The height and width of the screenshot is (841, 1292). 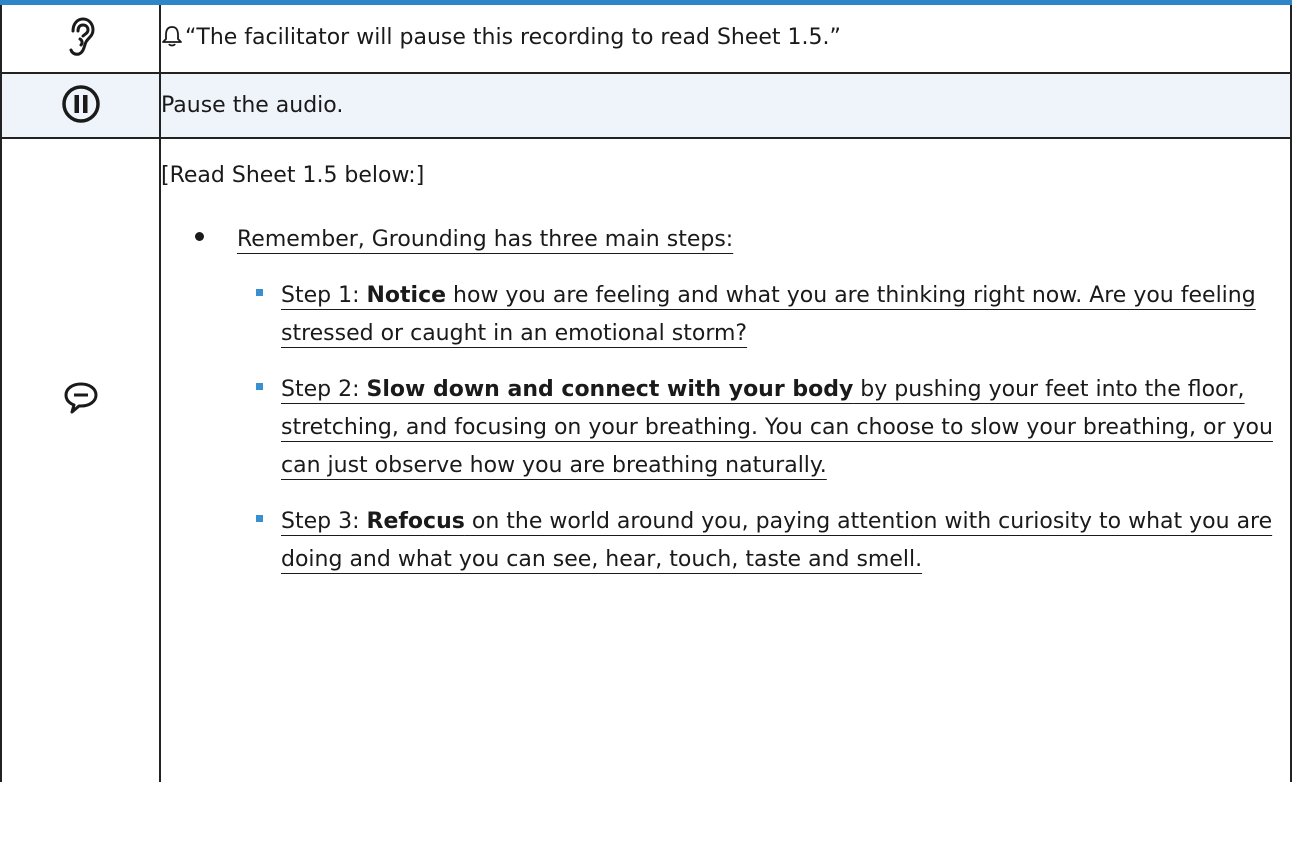 I want to click on step-3-keyword: Refocus, so click(x=415, y=521).